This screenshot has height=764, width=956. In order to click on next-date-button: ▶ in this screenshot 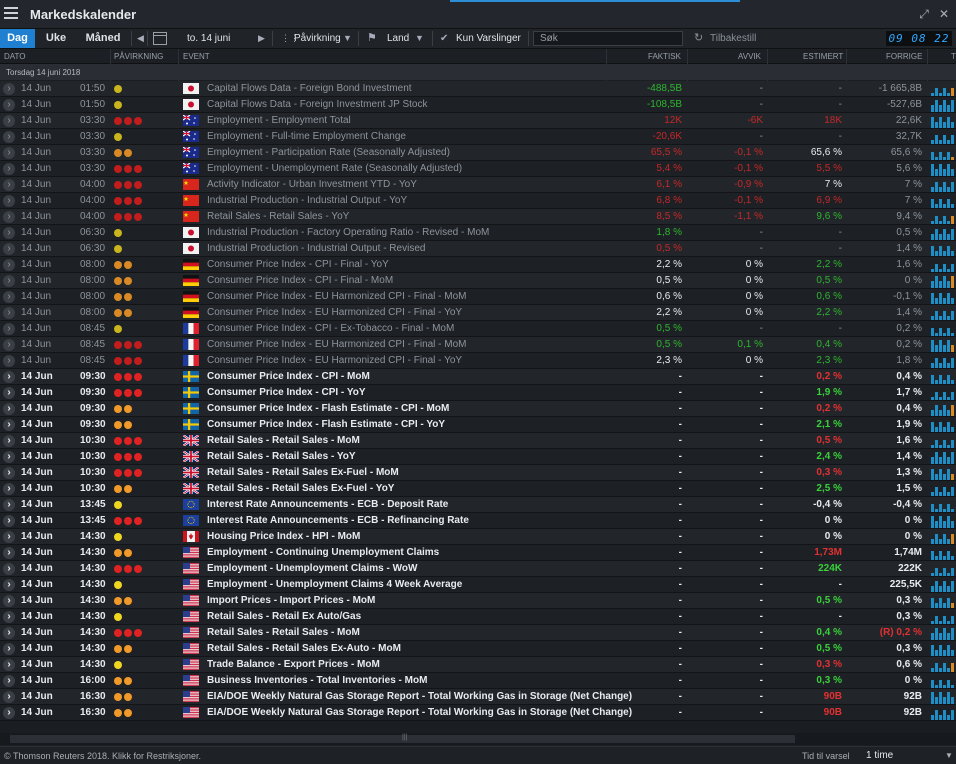, I will do `click(261, 38)`.